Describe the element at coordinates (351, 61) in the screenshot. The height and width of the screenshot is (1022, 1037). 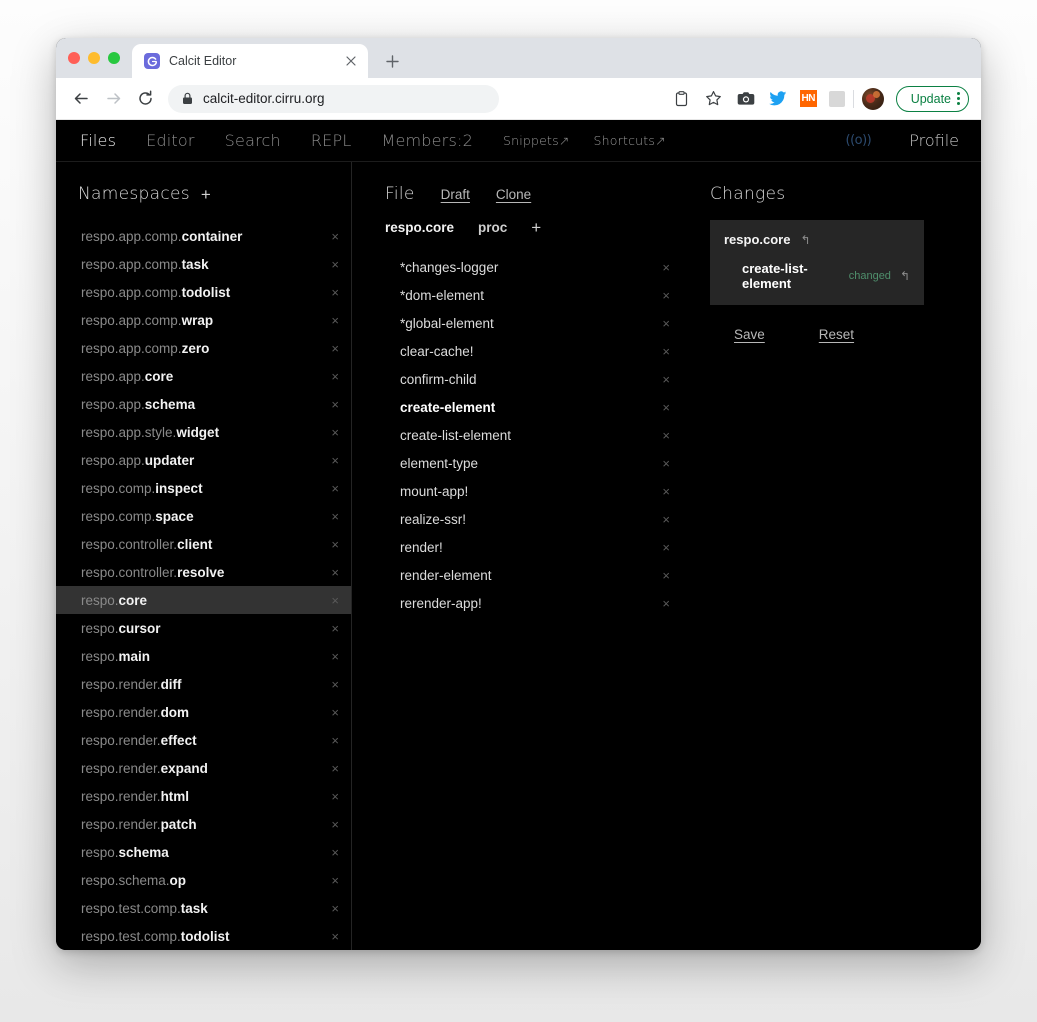
I see `close-tab-icon` at that location.